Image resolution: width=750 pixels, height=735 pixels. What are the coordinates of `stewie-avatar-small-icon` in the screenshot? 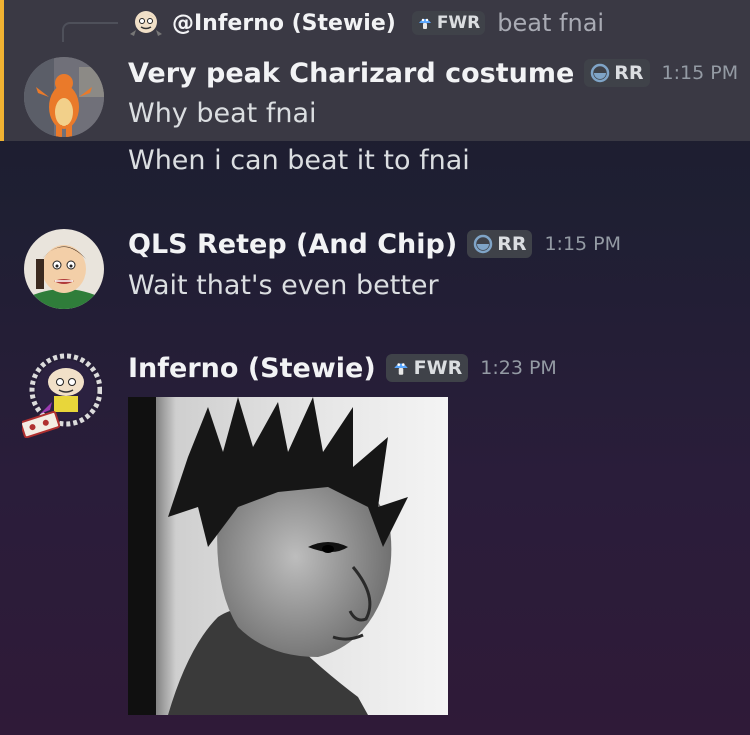 It's located at (146, 23).